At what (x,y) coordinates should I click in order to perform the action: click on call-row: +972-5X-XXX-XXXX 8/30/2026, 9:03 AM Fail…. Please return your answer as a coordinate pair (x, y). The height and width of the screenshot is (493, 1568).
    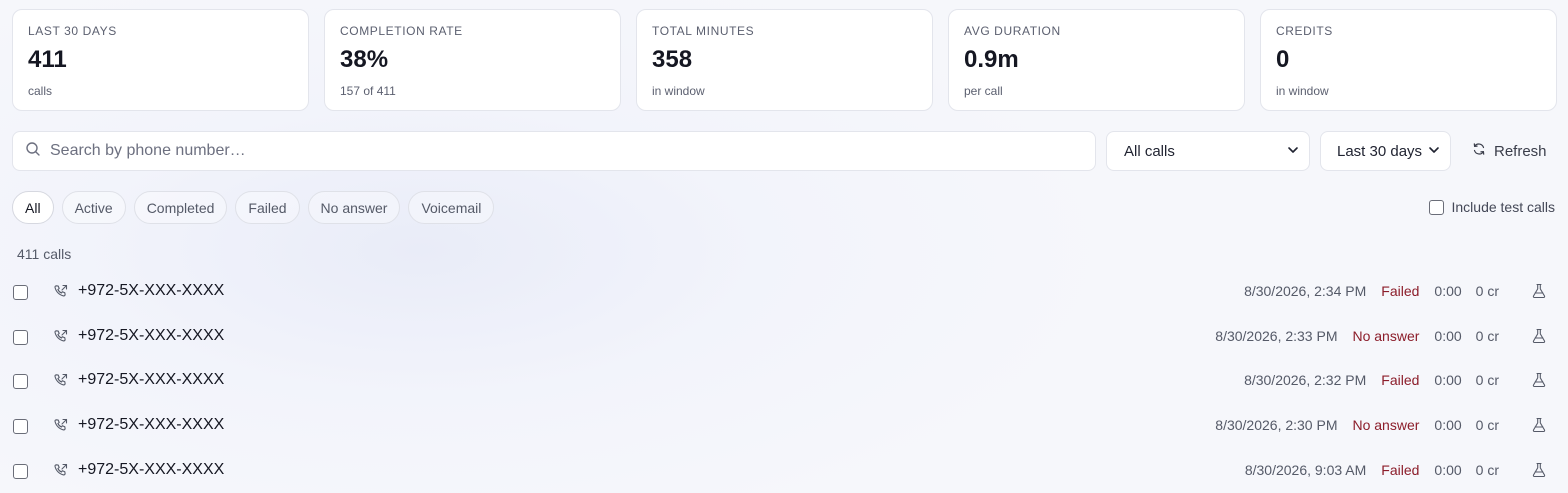
    Looking at the image, I should click on (784, 470).